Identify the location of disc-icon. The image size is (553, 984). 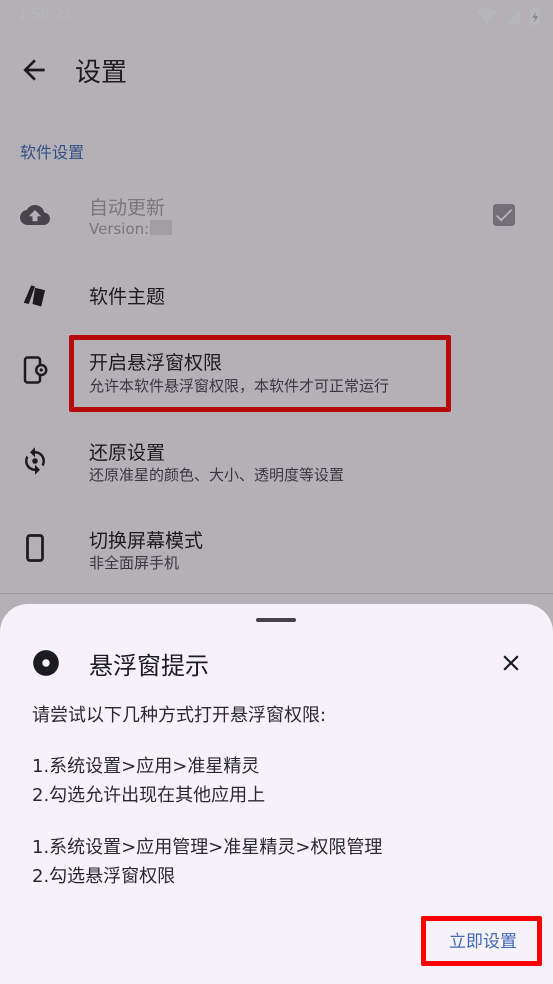
(46, 663).